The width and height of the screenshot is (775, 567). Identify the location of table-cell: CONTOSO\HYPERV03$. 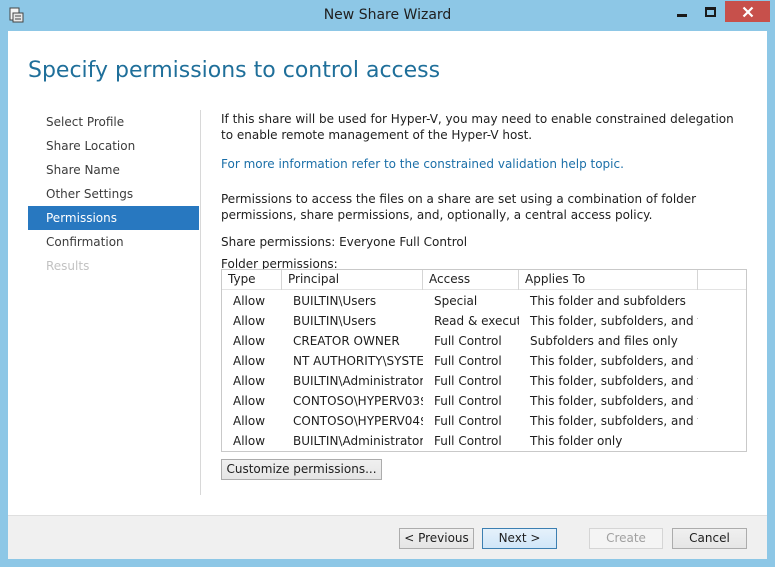
(358, 401).